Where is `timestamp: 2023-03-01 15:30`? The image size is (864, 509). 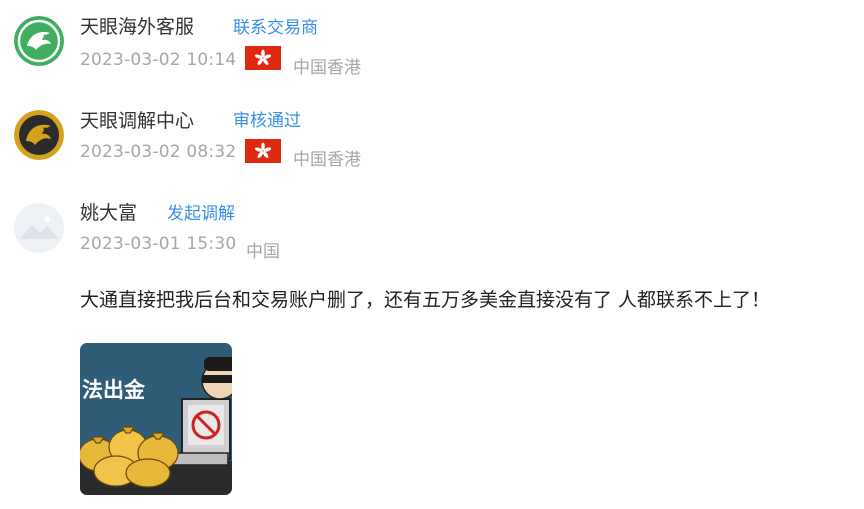 timestamp: 2023-03-01 15:30 is located at coordinates (158, 244).